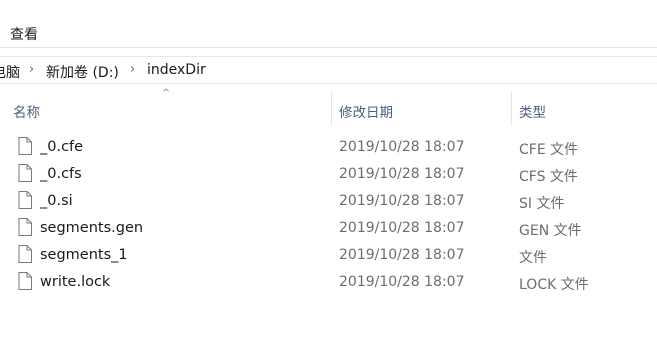 Image resolution: width=657 pixels, height=356 pixels. Describe the element at coordinates (91, 228) in the screenshot. I see `file-name: segments.gen` at that location.